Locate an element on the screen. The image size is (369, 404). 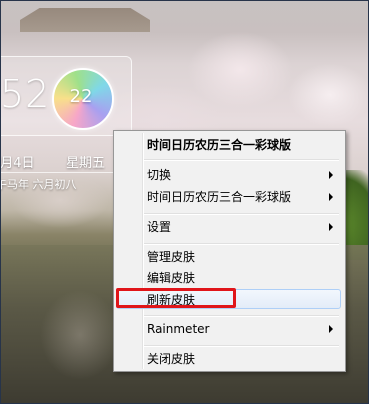
menu-item-rainmeter: Rainmeter is located at coordinates (228, 329).